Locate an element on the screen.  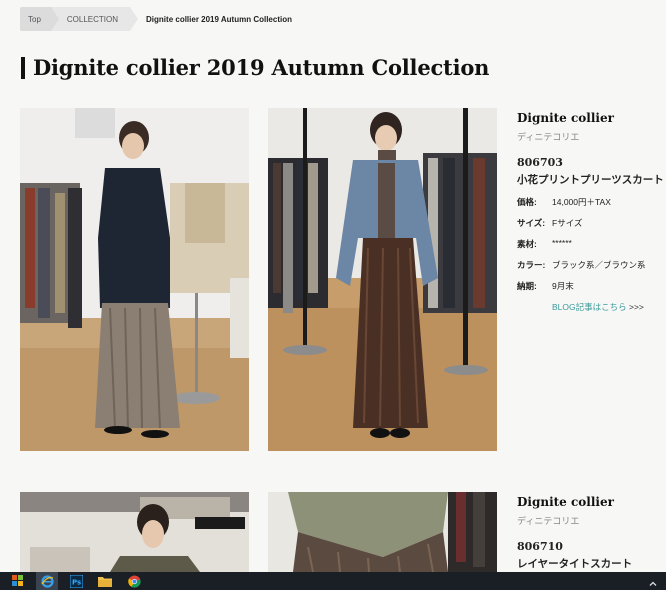
spec-value: 9月末 is located at coordinates (563, 286).